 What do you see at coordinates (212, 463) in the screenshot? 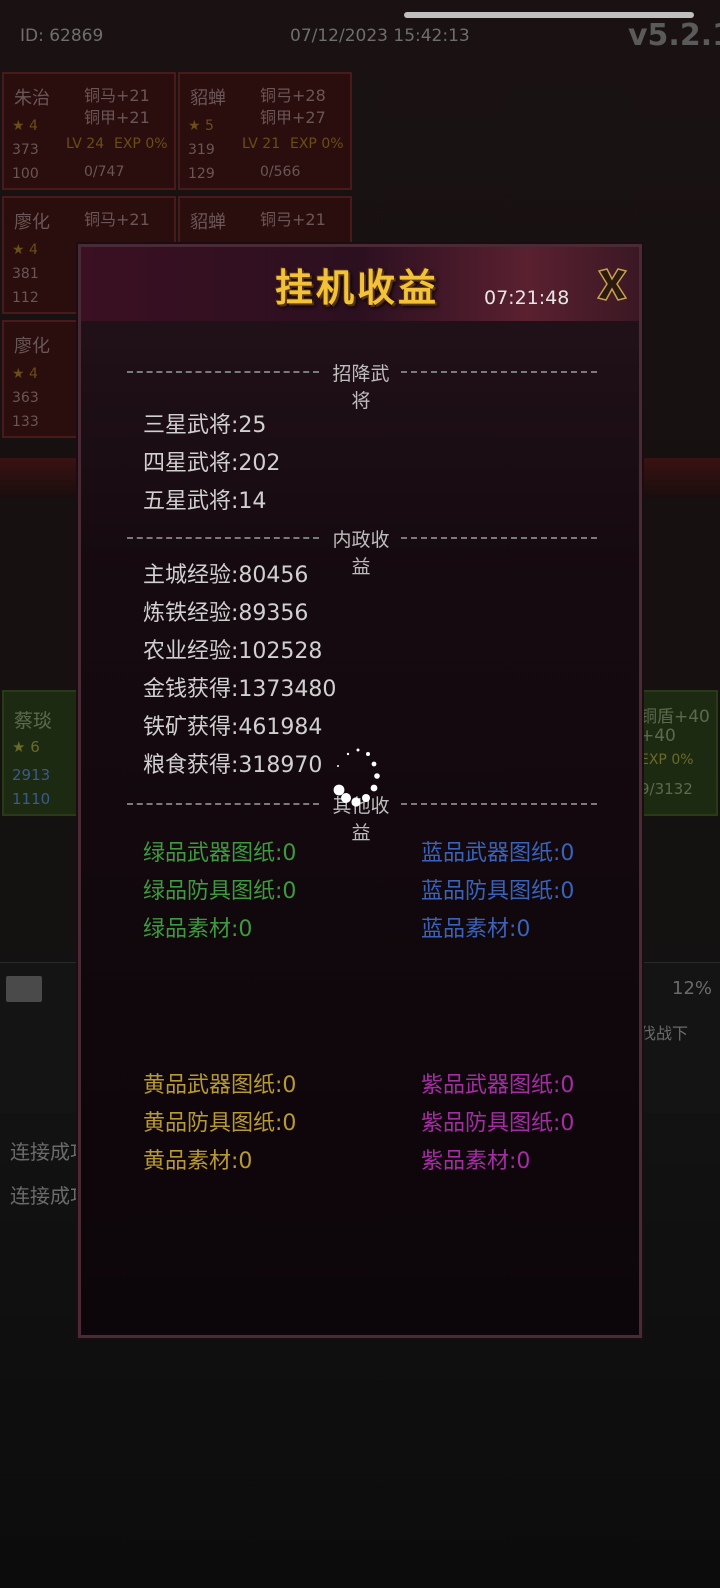
I see `recruit-item: 四星武将:202` at bounding box center [212, 463].